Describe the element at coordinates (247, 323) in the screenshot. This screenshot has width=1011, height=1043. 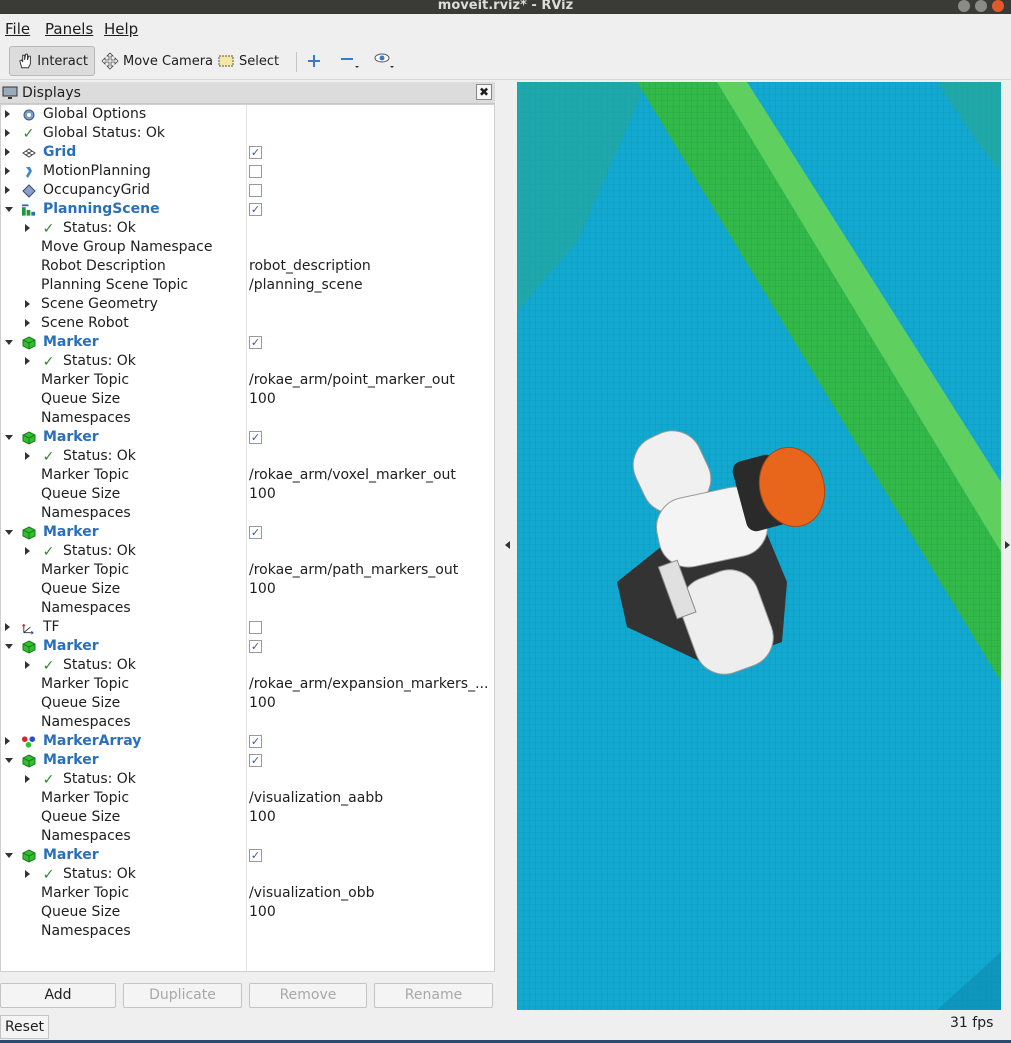
I see `tree-row-scene-robot: Scene Robot` at that location.